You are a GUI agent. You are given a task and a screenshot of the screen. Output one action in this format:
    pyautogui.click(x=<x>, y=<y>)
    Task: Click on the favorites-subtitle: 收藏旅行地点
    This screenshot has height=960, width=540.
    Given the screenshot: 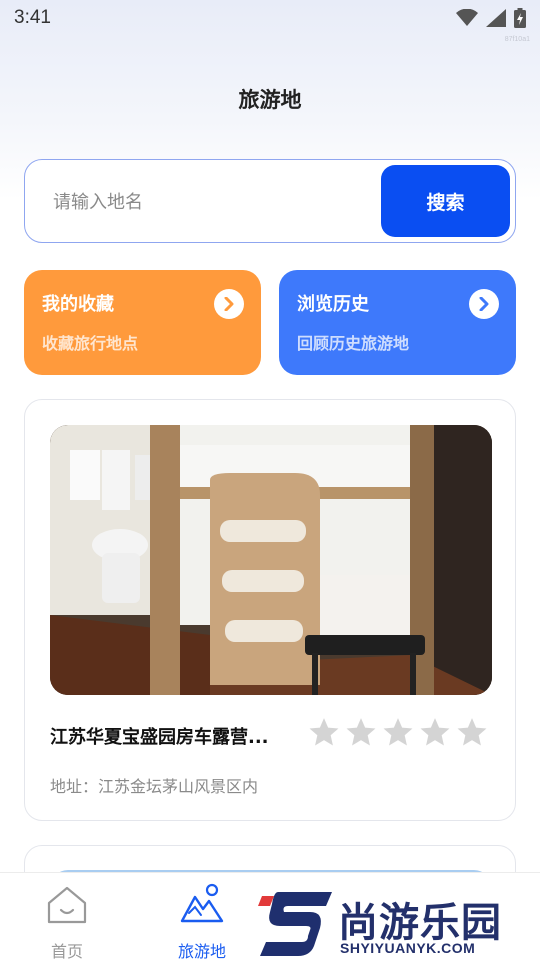 What is the action you would take?
    pyautogui.click(x=90, y=343)
    